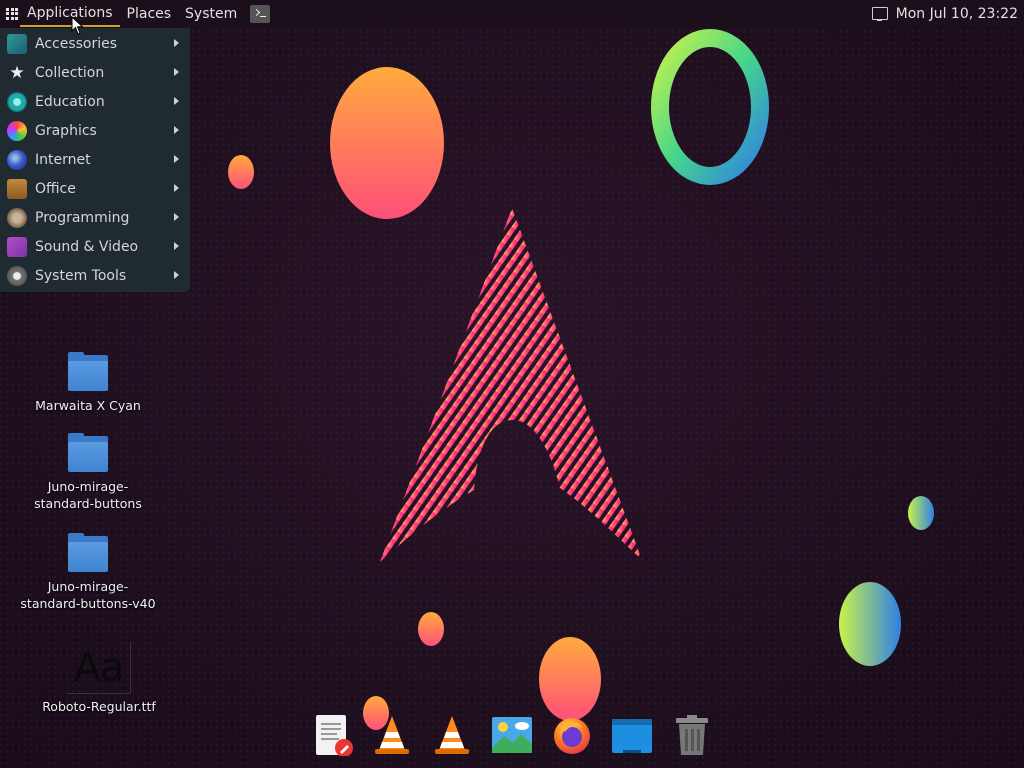  What do you see at coordinates (512, 735) in the screenshot?
I see `image-viewer-icon` at bounding box center [512, 735].